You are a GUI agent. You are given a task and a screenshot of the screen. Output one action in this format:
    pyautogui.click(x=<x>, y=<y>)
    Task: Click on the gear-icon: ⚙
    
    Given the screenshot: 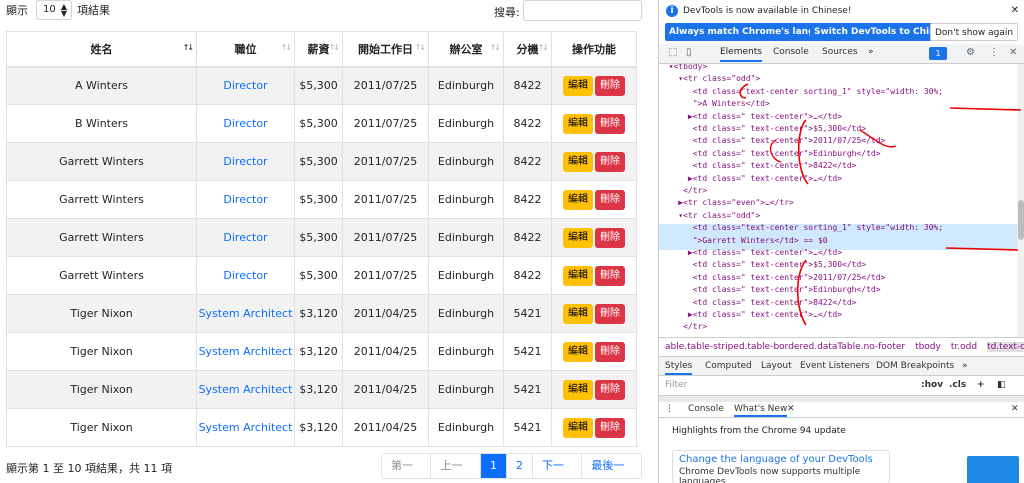 What is the action you would take?
    pyautogui.click(x=970, y=52)
    